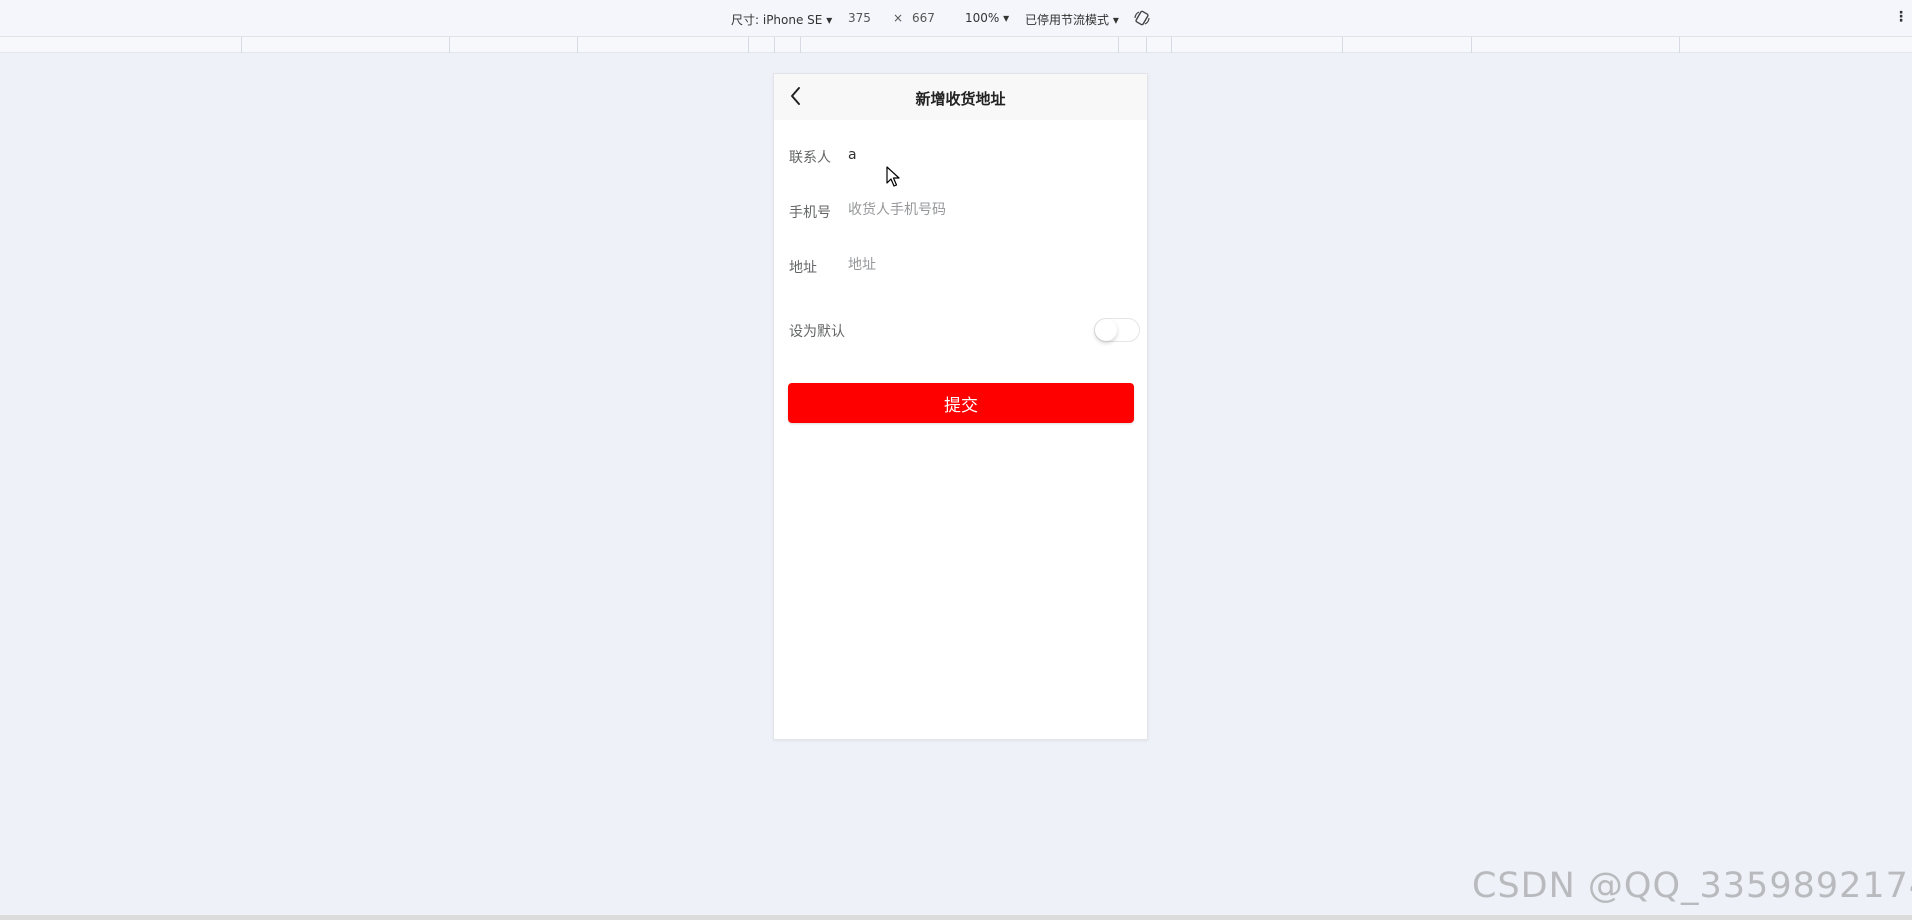 Image resolution: width=1912 pixels, height=920 pixels. What do you see at coordinates (923, 18) in the screenshot?
I see `device-height-input: 667` at bounding box center [923, 18].